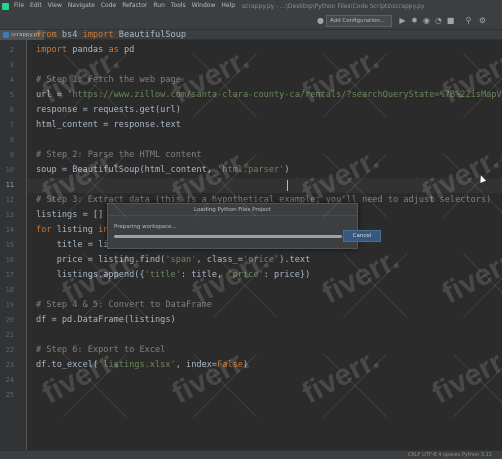 This screenshot has width=502, height=459. Describe the element at coordinates (9, 350) in the screenshot. I see `line-number: 22` at that location.